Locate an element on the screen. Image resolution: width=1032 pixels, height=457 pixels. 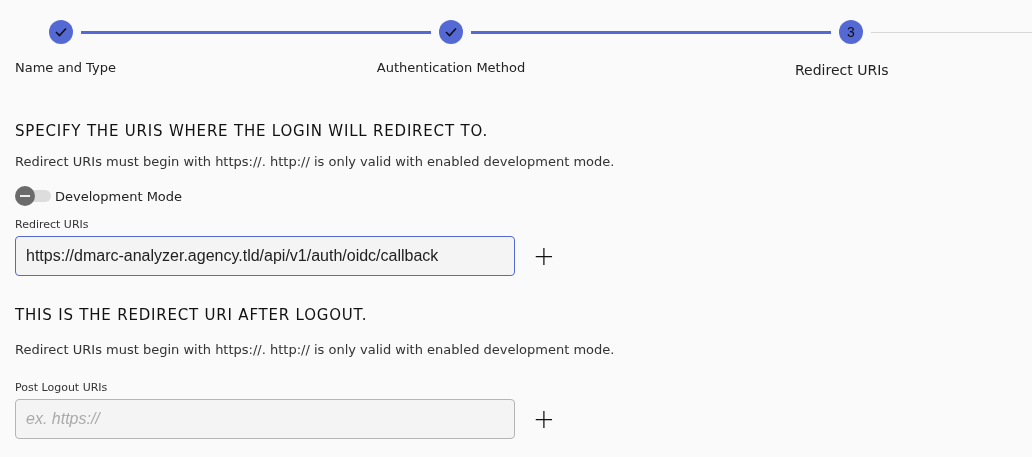
uri-input: ex. https:// is located at coordinates (265, 419).